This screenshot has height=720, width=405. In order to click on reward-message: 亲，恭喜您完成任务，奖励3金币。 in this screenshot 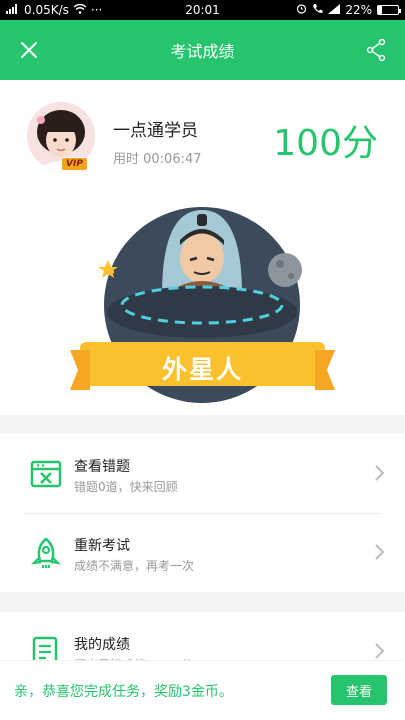, I will do `click(123, 691)`.